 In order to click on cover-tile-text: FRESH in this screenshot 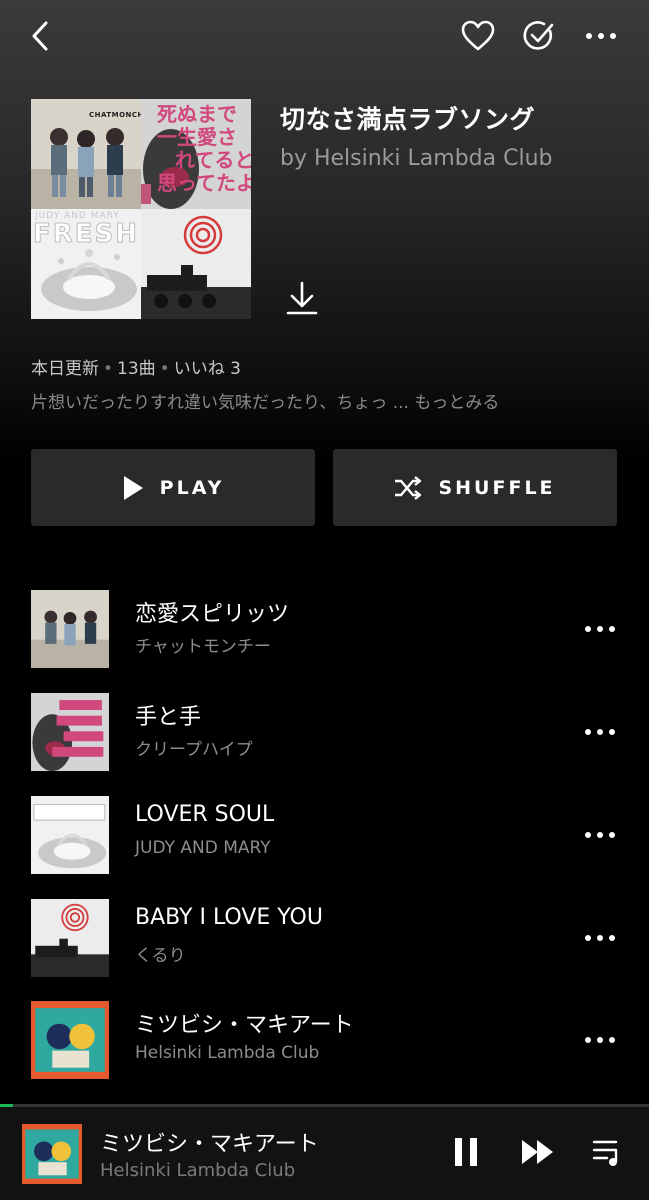, I will do `click(86, 234)`.